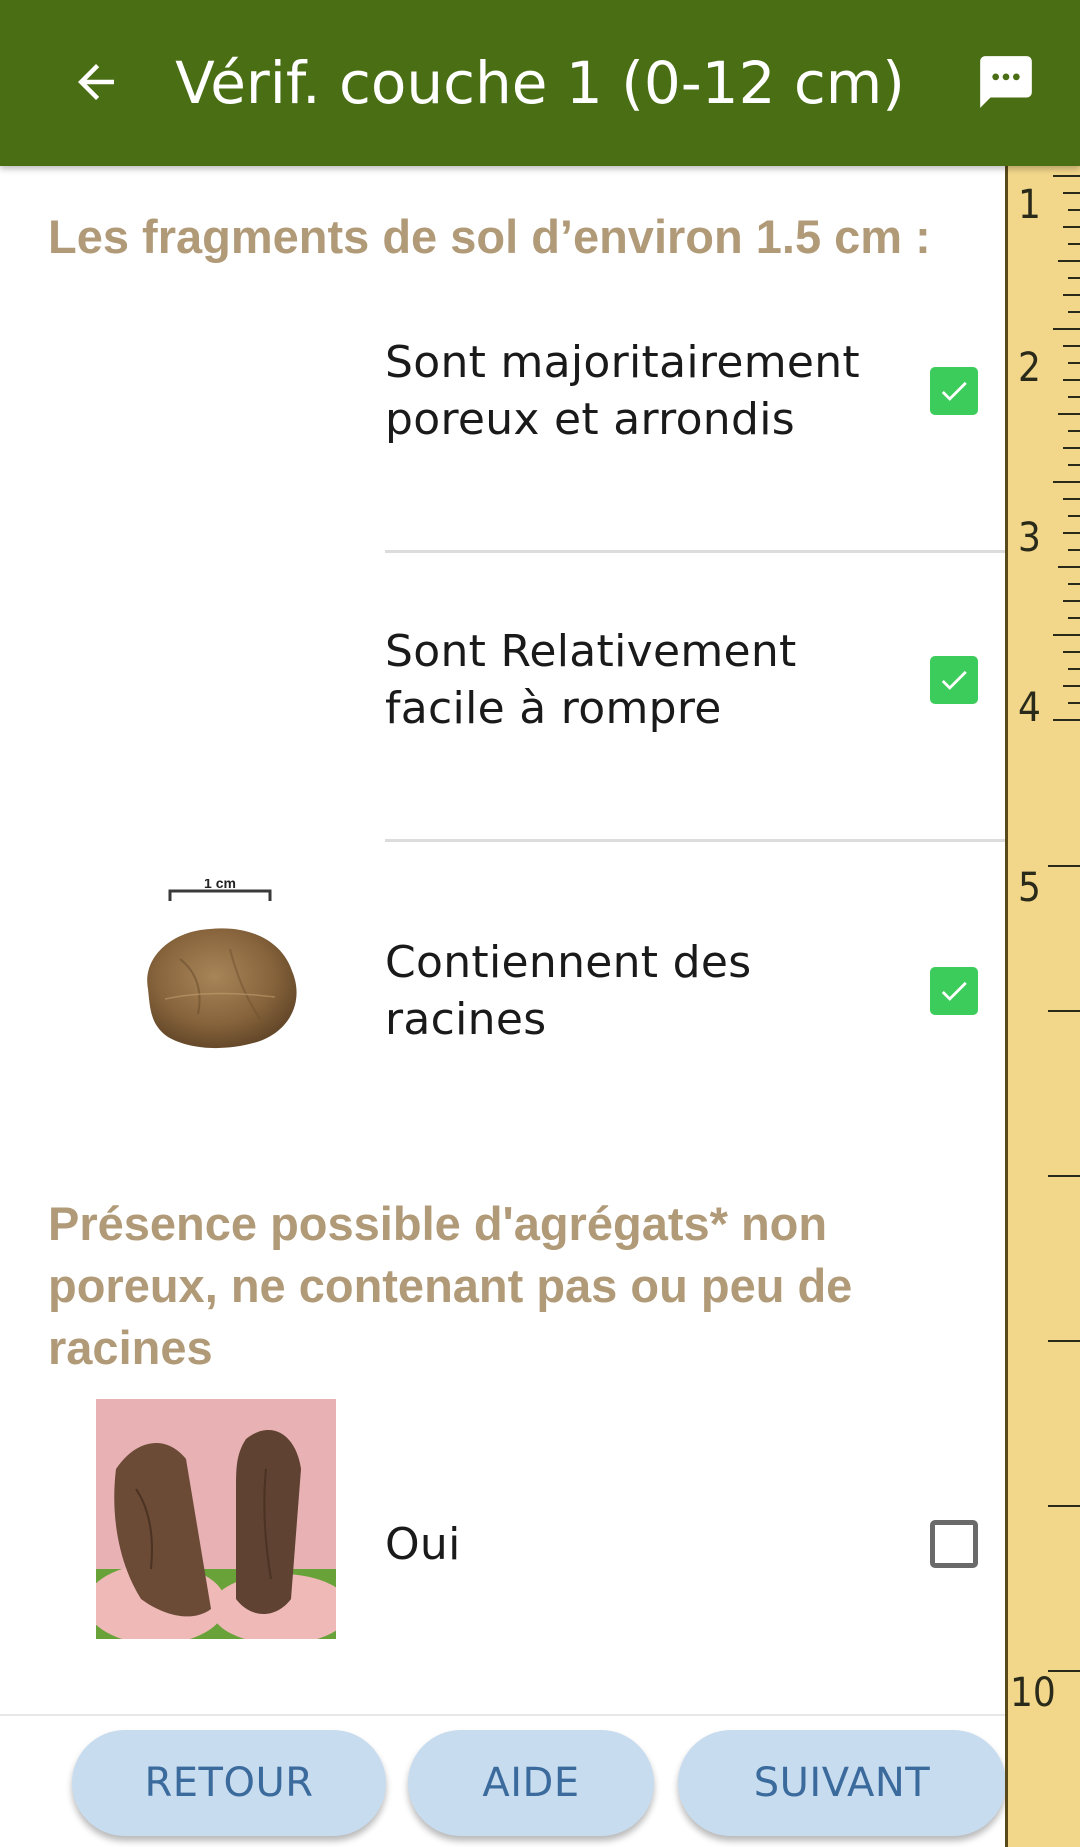 The width and height of the screenshot is (1080, 1847). I want to click on checkbox-racines, so click(954, 991).